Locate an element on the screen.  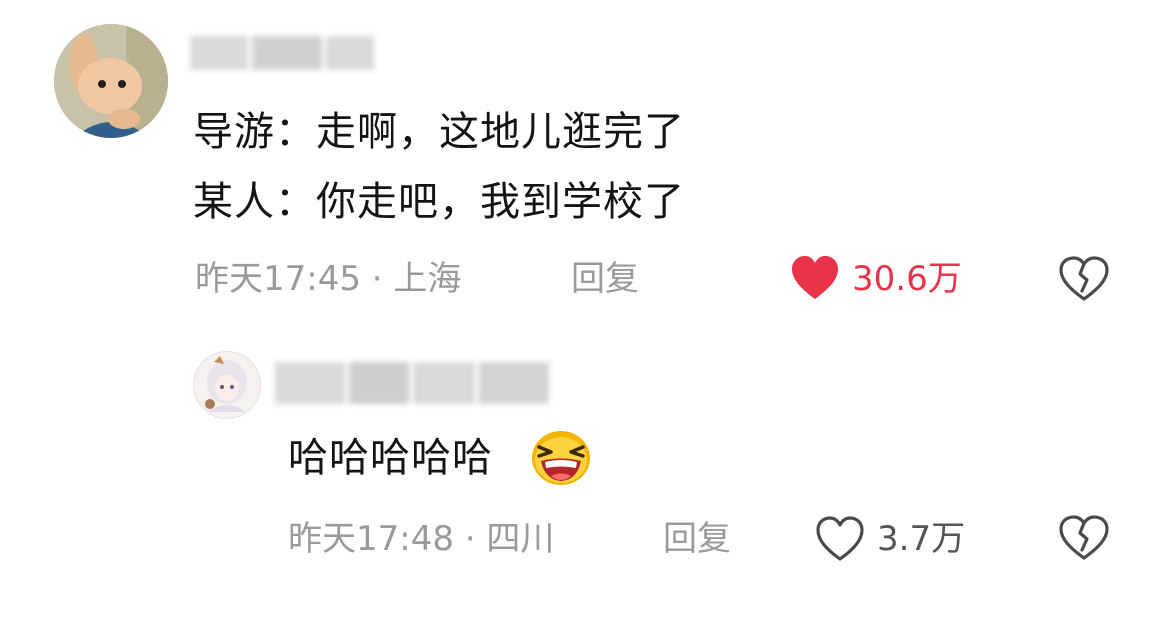
like-count: 3.7万 is located at coordinates (921, 539).